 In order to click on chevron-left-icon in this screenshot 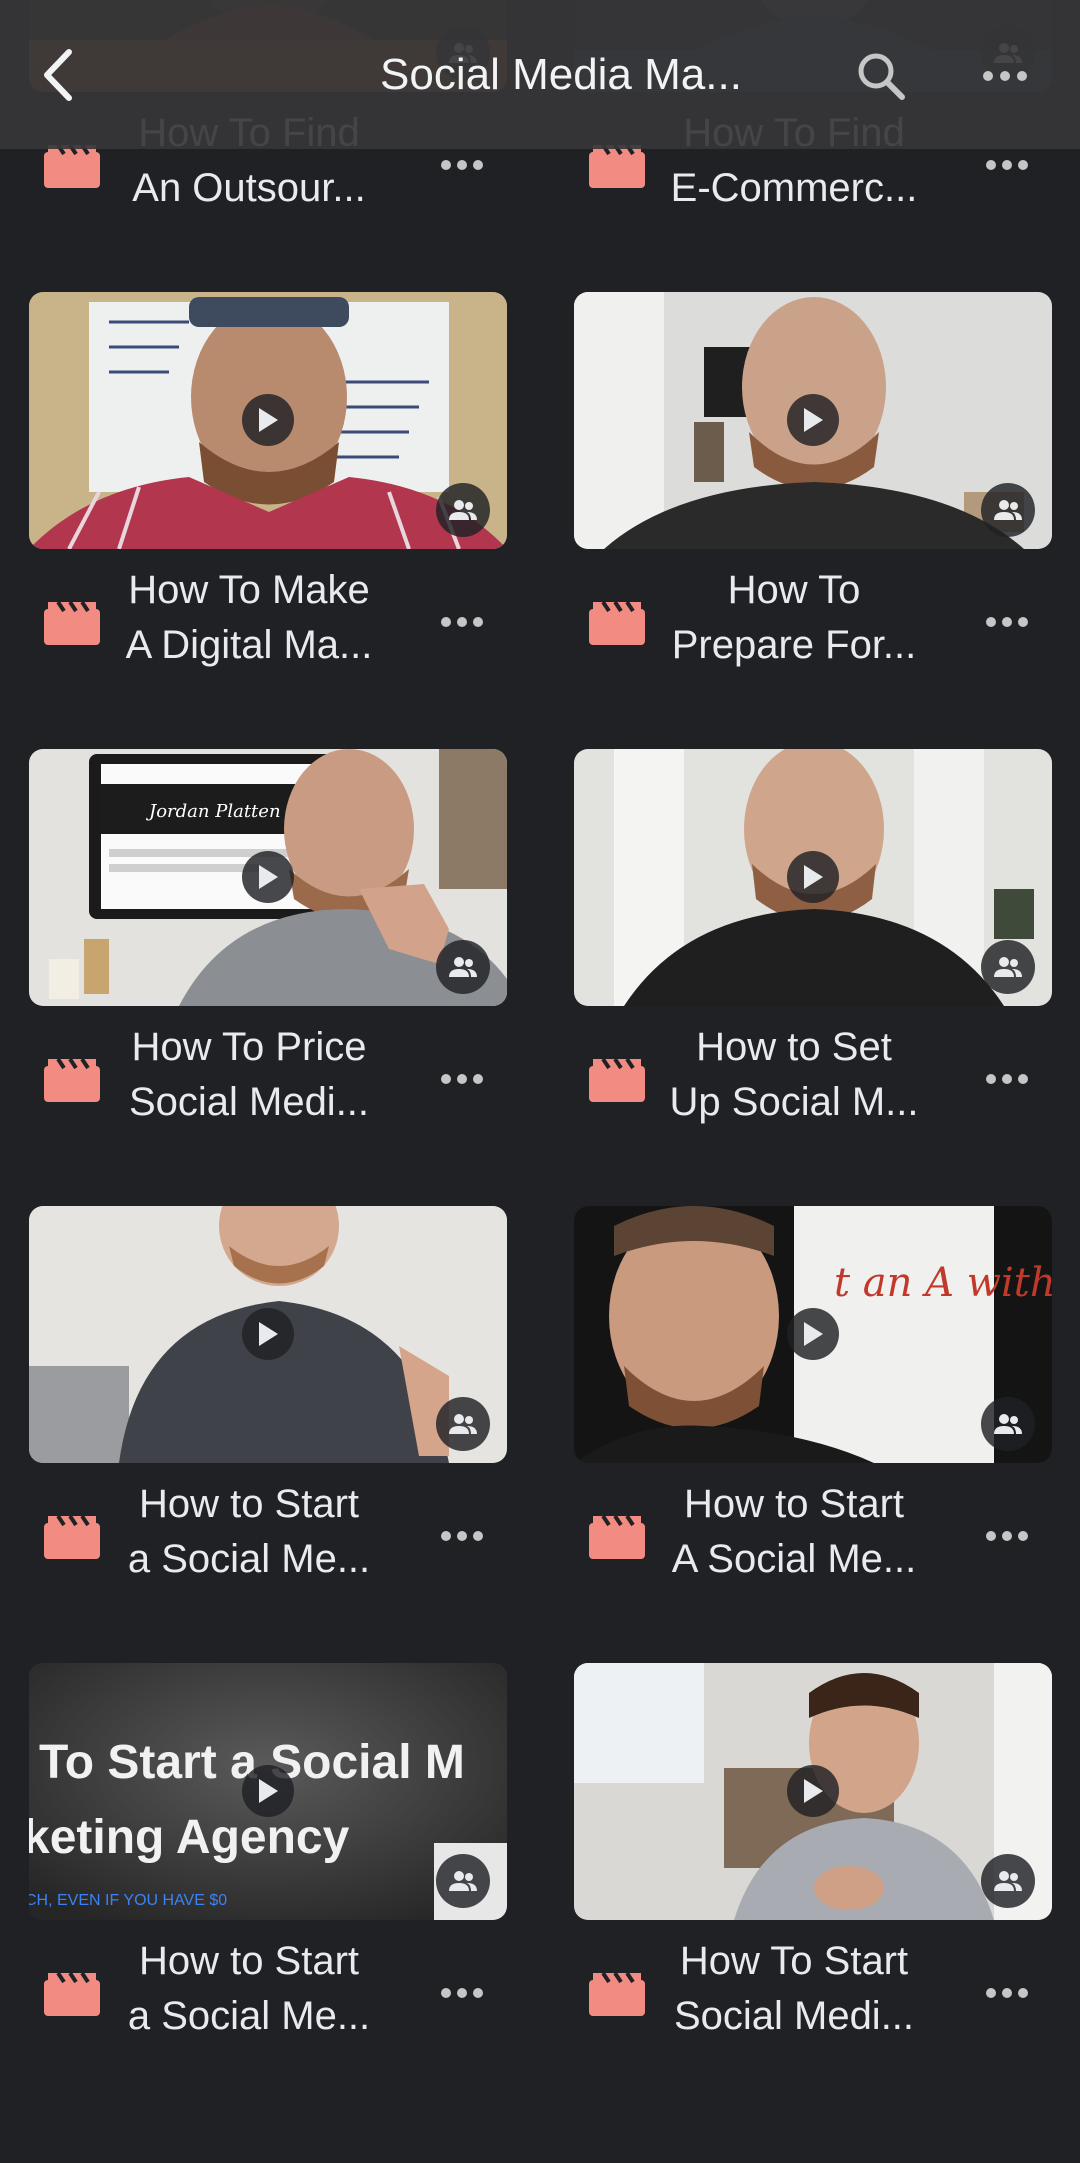, I will do `click(58, 75)`.